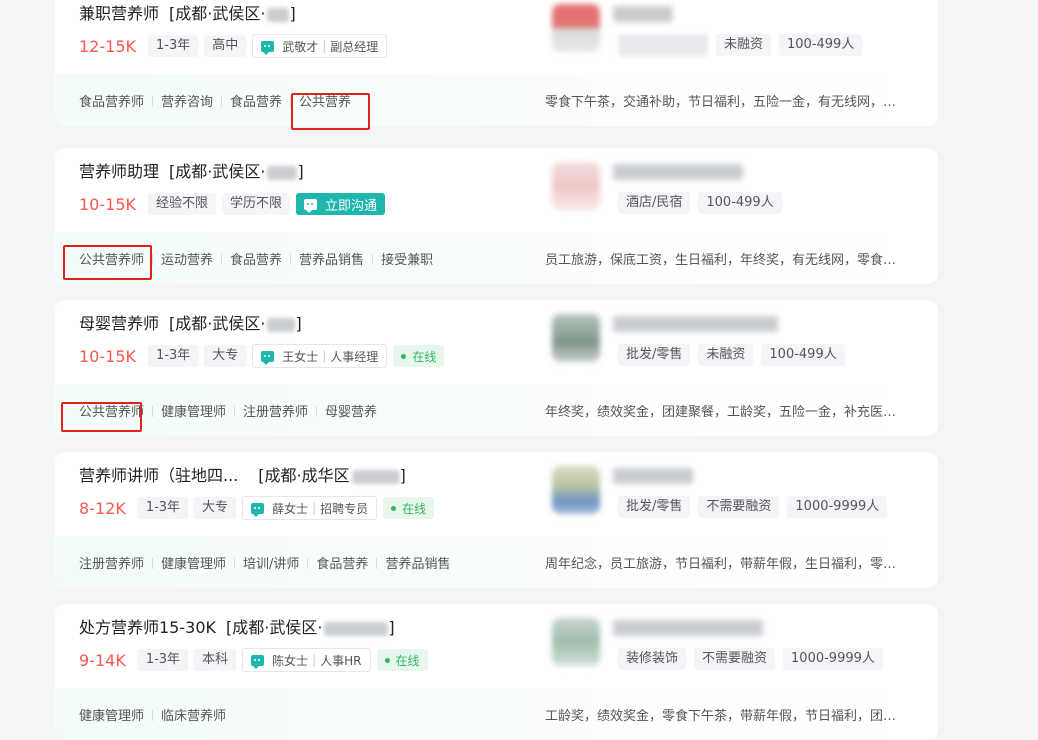 This screenshot has height=740, width=1038. I want to click on skill-tag: 临床营养师, so click(185, 714).